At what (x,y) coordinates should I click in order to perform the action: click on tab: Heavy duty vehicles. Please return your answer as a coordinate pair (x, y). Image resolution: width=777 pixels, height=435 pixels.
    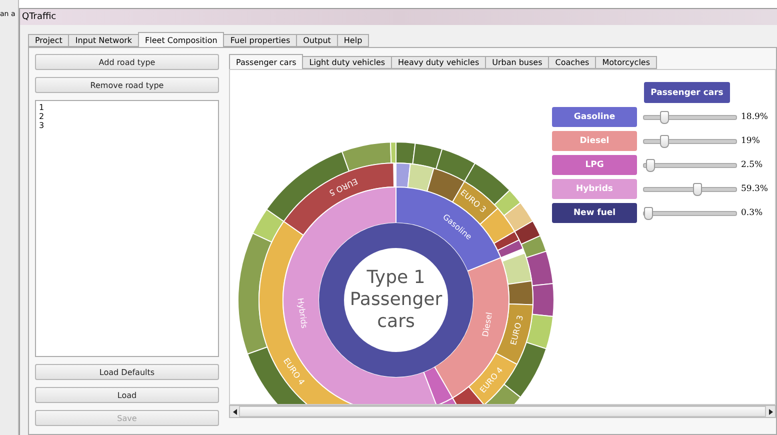
    Looking at the image, I should click on (438, 62).